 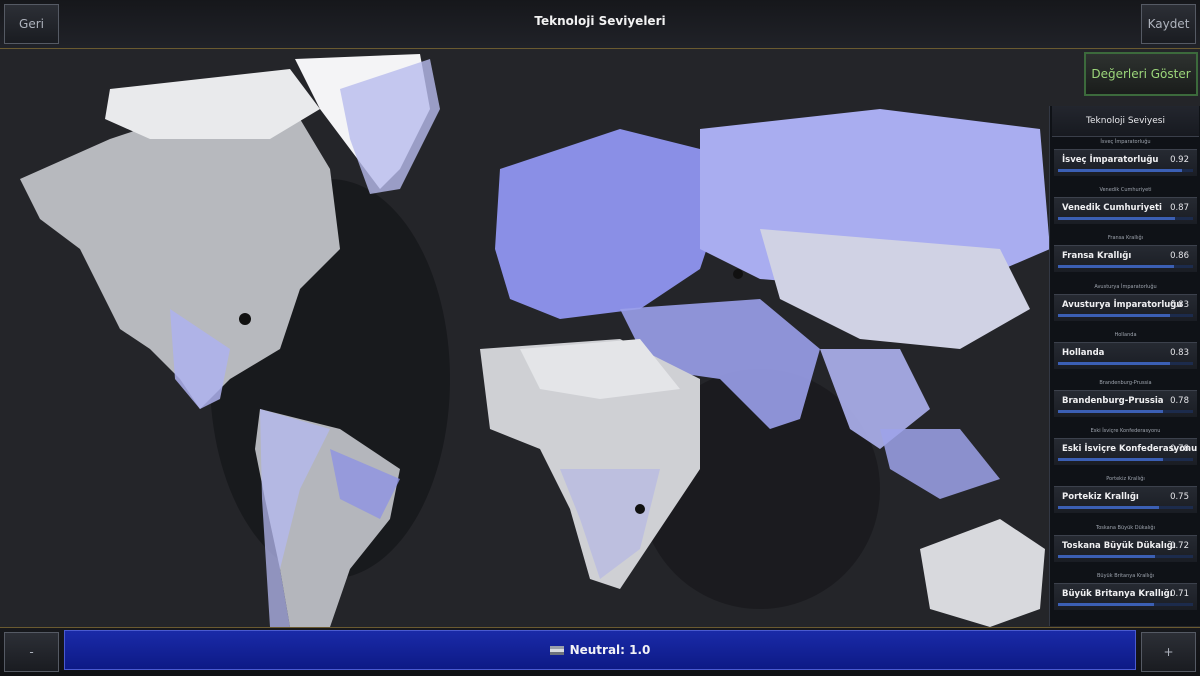 I want to click on entry-row: Portekiz Krallığı 0.75, so click(x=1125, y=500).